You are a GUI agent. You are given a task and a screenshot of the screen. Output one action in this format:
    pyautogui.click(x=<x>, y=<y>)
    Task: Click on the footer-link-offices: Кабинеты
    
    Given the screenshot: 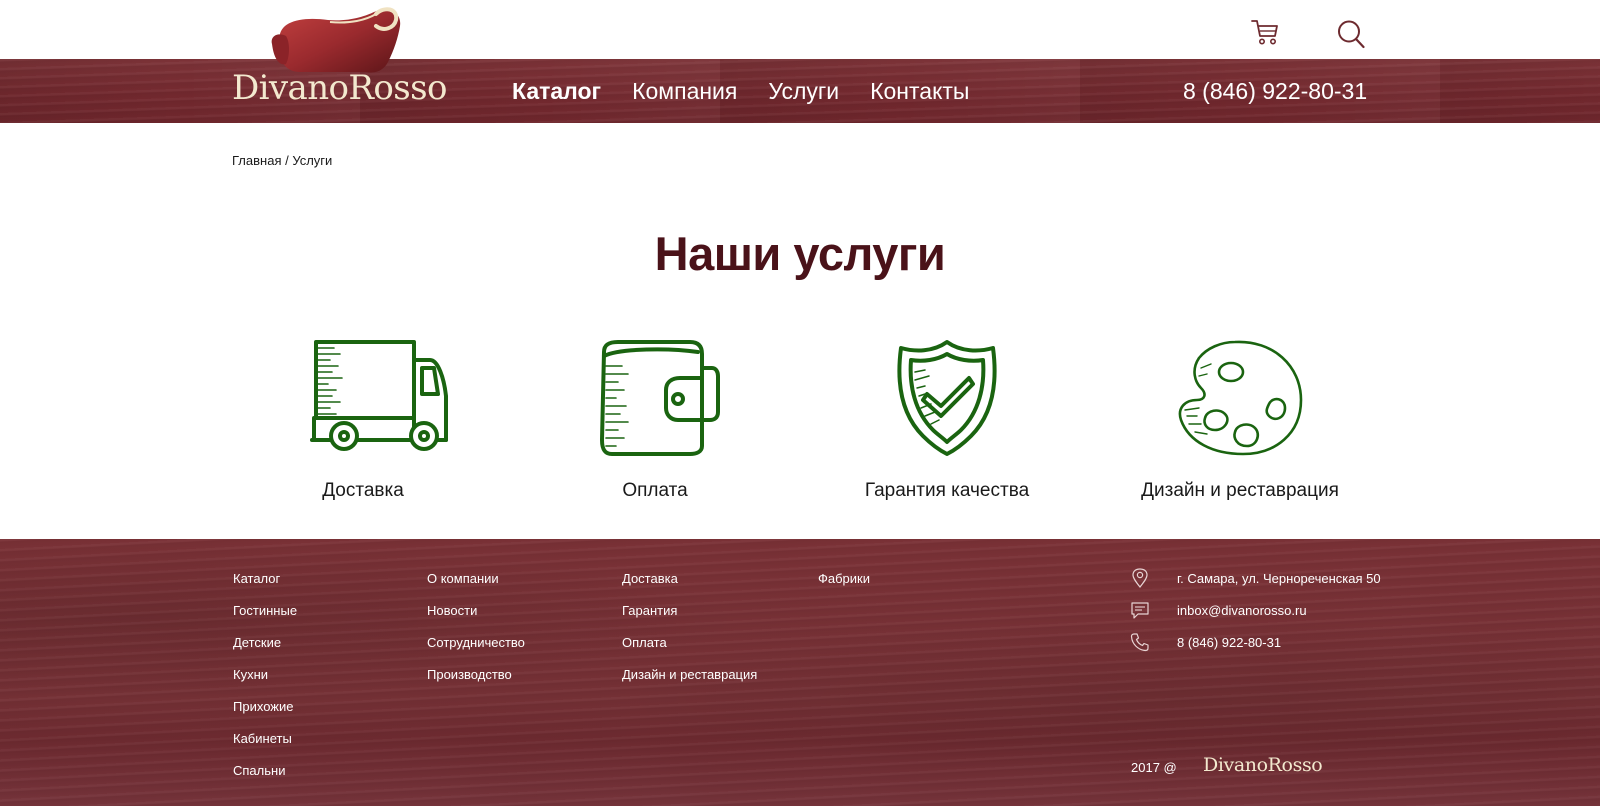 What is the action you would take?
    pyautogui.click(x=265, y=747)
    